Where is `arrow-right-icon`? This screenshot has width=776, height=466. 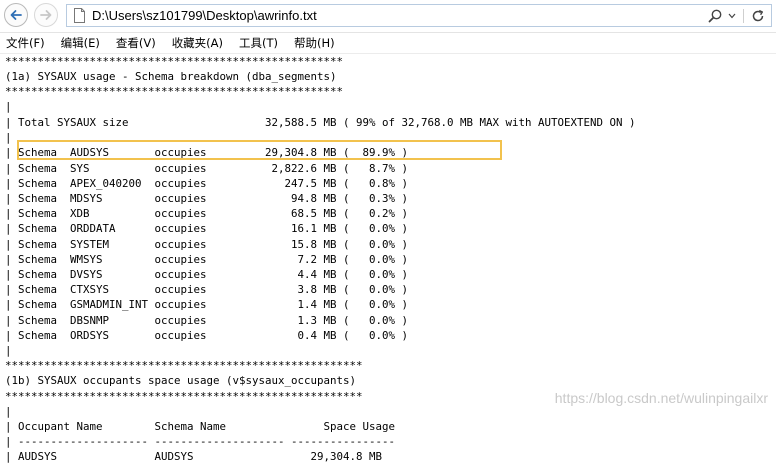
arrow-right-icon is located at coordinates (46, 15).